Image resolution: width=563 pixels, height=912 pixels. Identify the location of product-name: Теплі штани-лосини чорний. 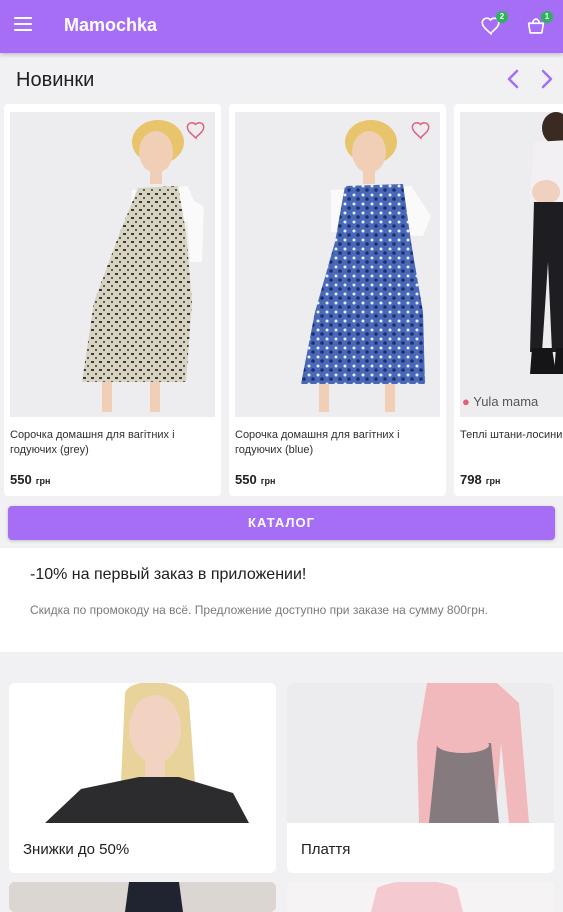
(511, 435).